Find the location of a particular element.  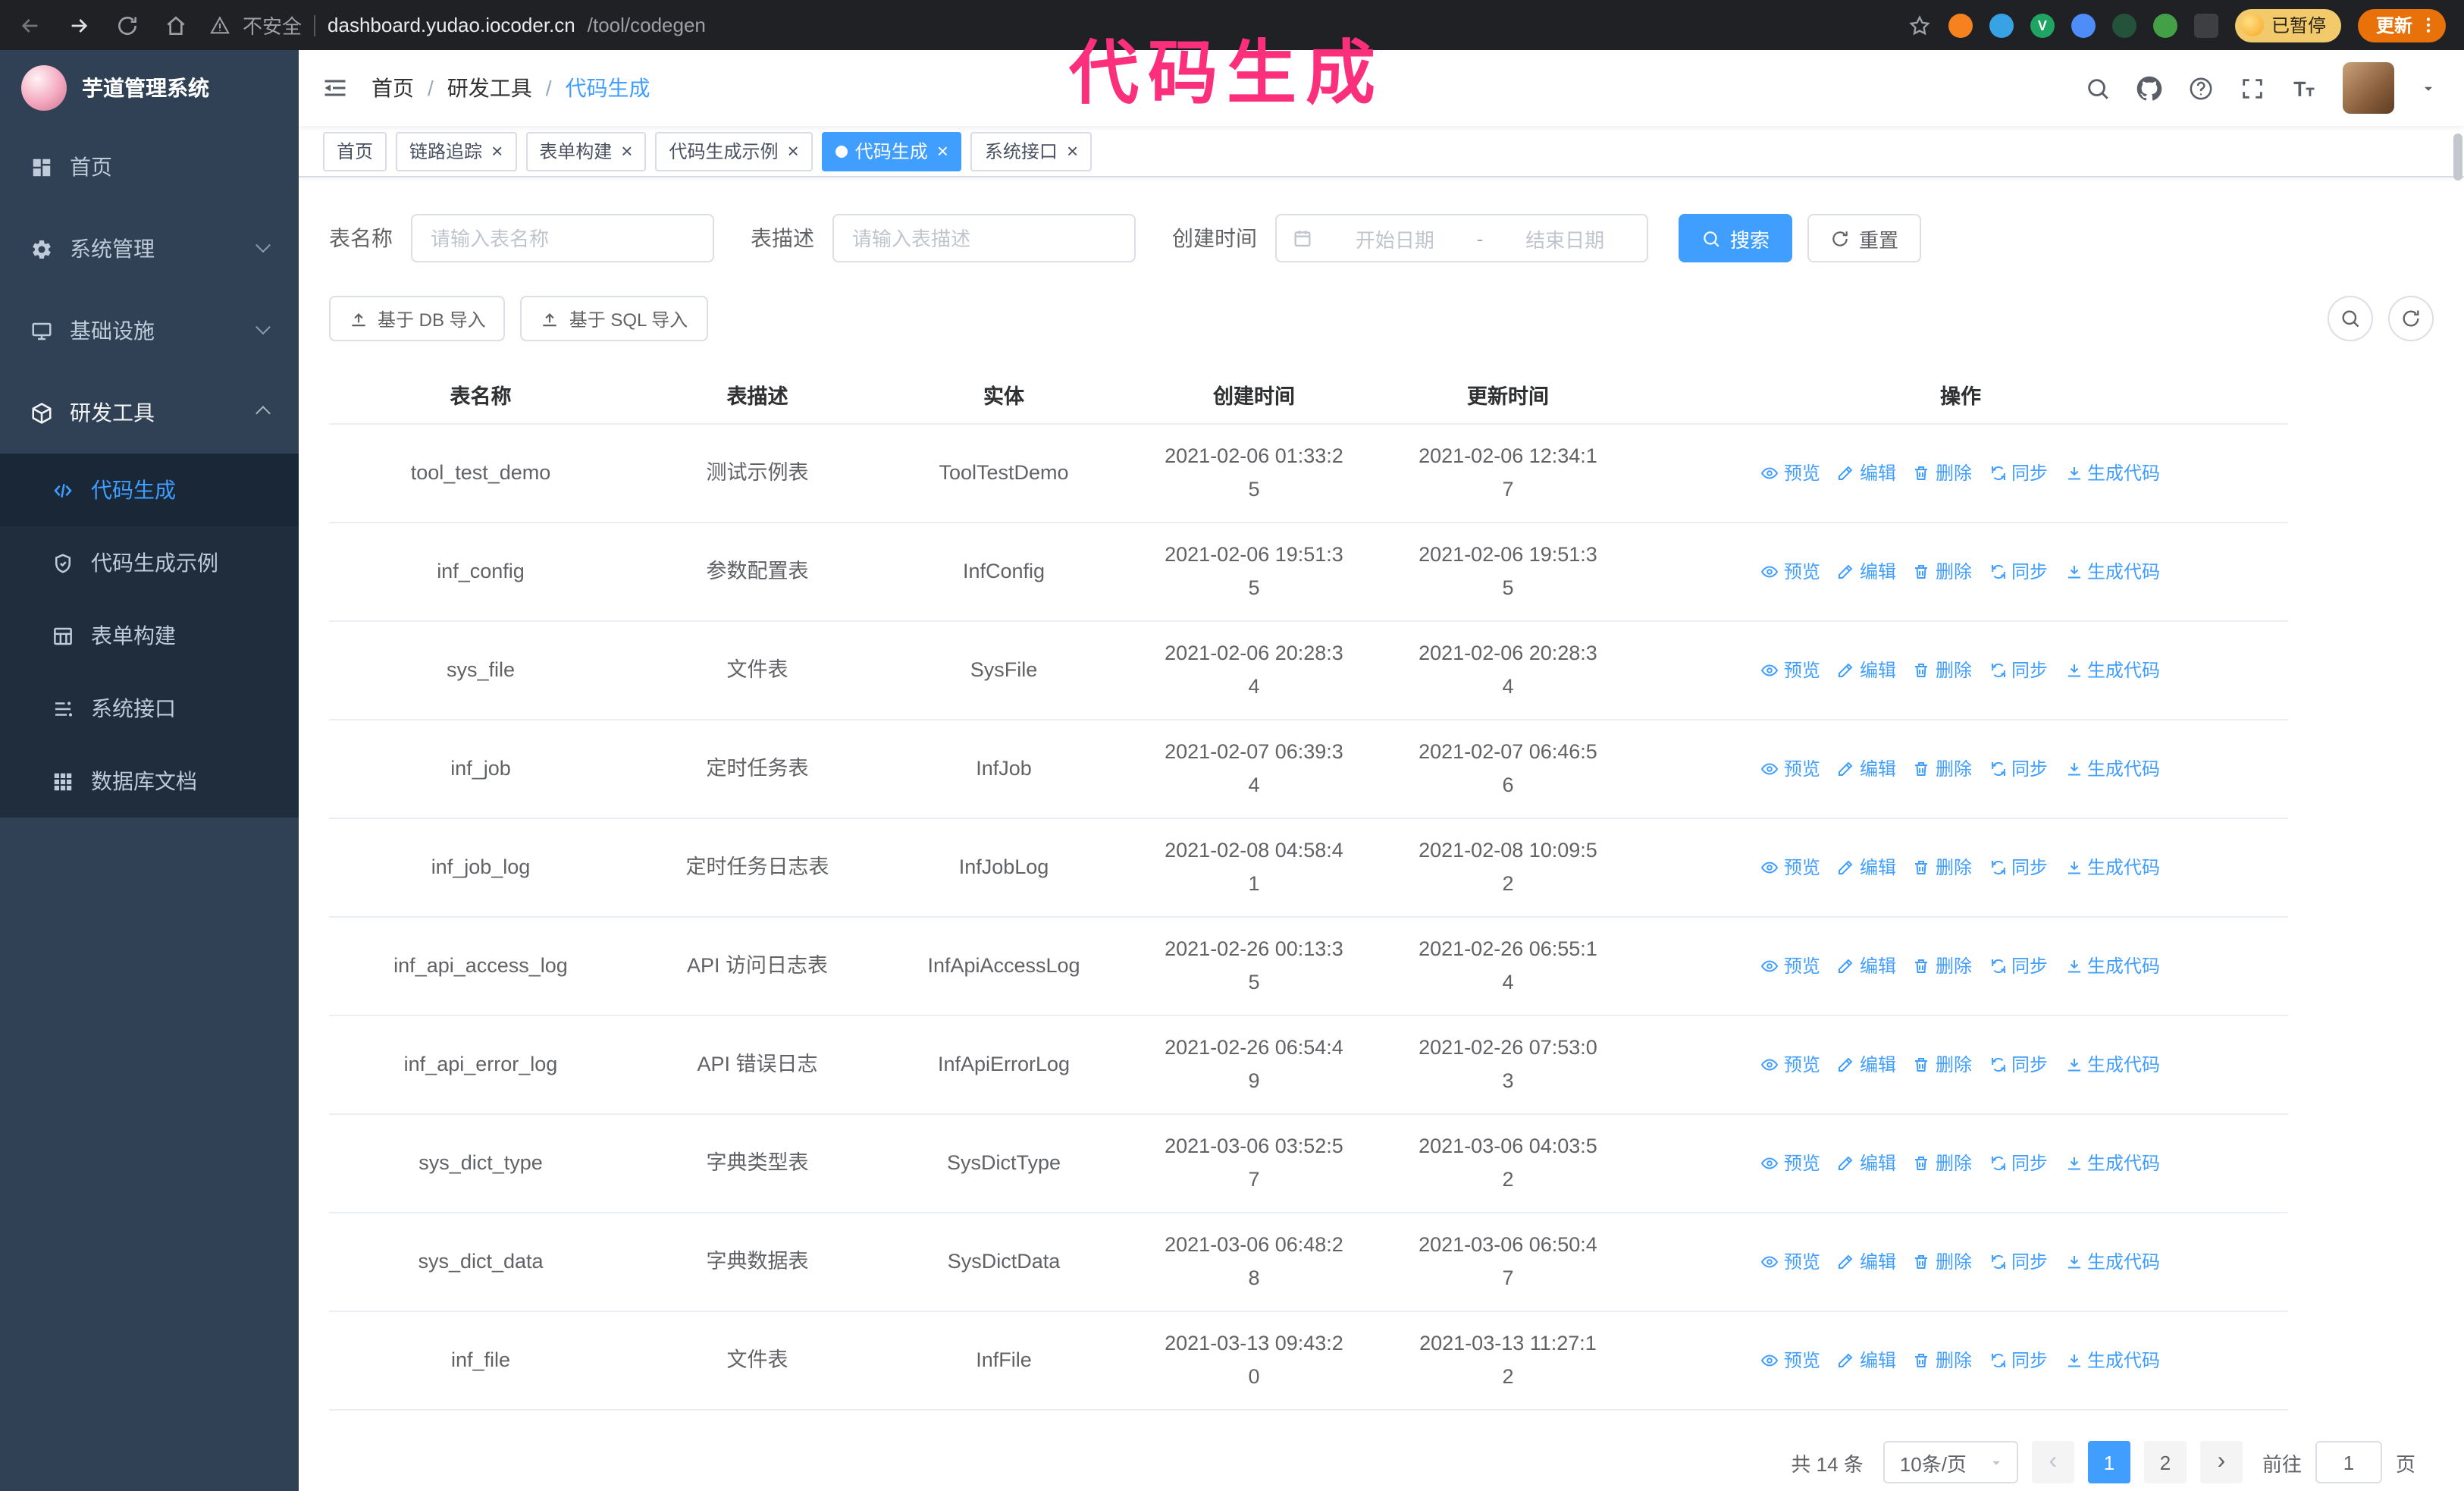

sidebar-subitem-2: 代码生成示例 is located at coordinates (150, 562).